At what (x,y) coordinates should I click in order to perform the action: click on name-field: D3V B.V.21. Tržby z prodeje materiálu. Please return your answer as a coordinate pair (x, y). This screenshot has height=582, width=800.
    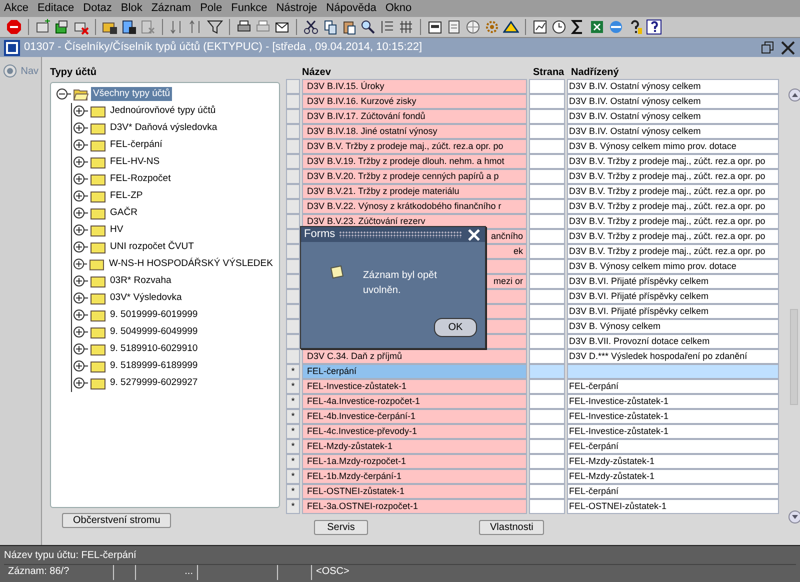
    Looking at the image, I should click on (414, 191).